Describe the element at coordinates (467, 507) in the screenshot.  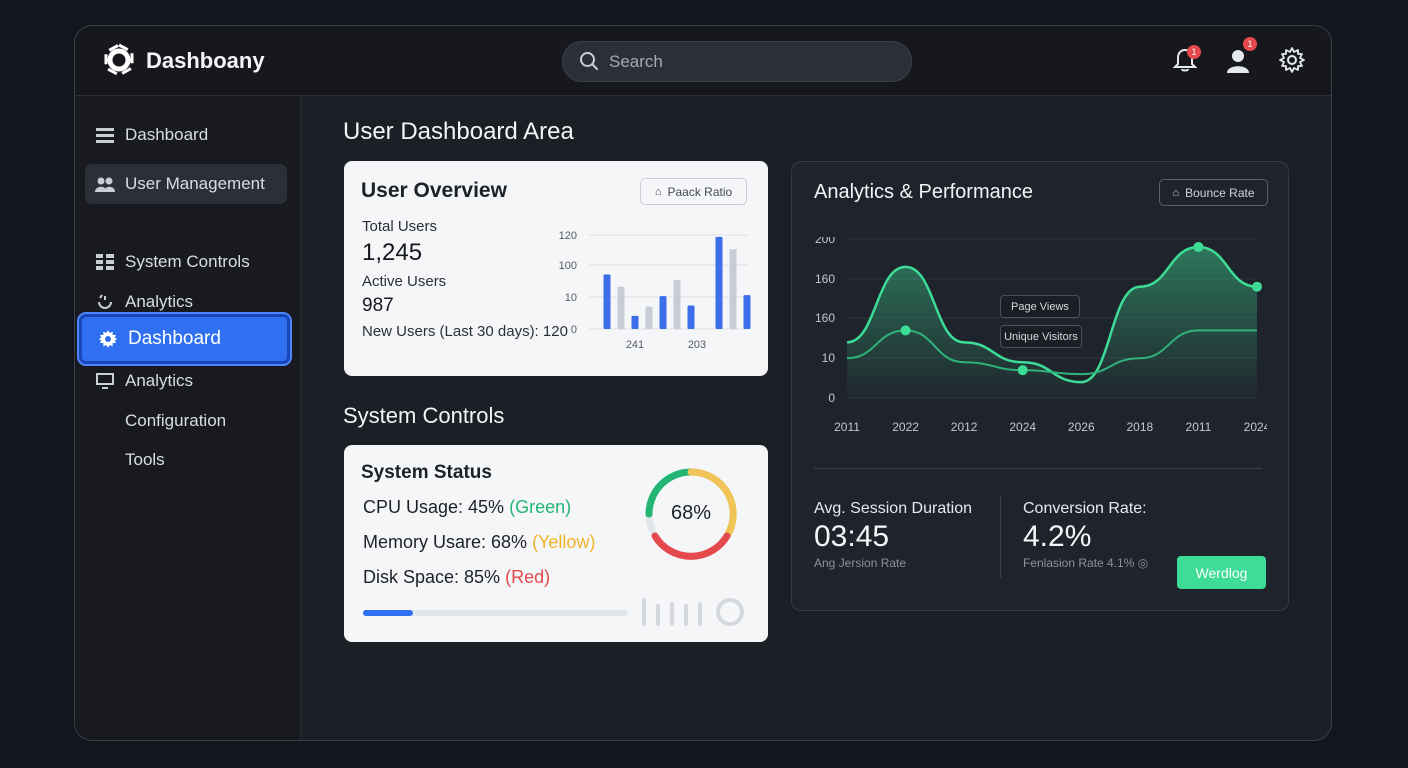
I see `cpu-usage-row: CPU Usage: 45% (Green)` at that location.